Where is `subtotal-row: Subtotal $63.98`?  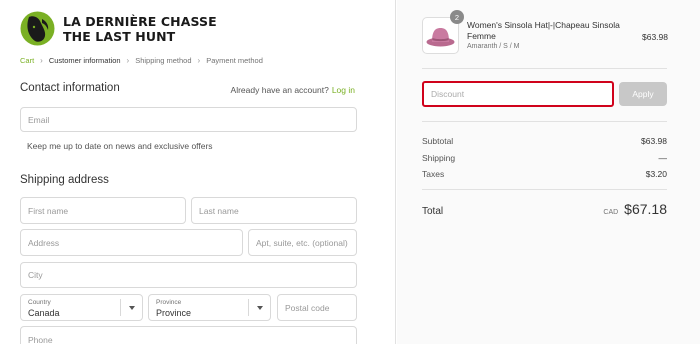 subtotal-row: Subtotal $63.98 is located at coordinates (544, 141).